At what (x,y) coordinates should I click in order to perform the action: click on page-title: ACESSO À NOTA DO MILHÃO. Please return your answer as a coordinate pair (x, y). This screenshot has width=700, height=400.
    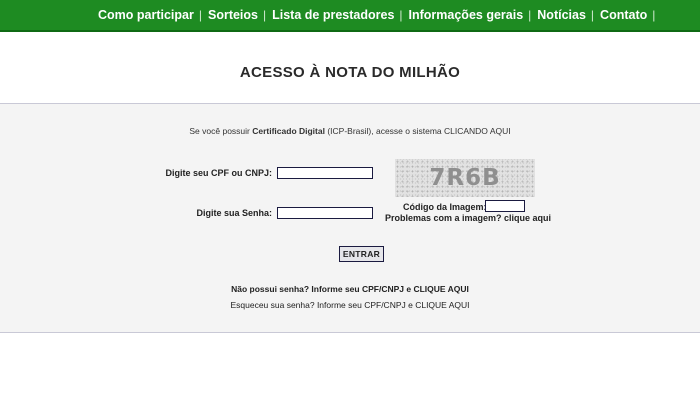
    Looking at the image, I should click on (350, 72).